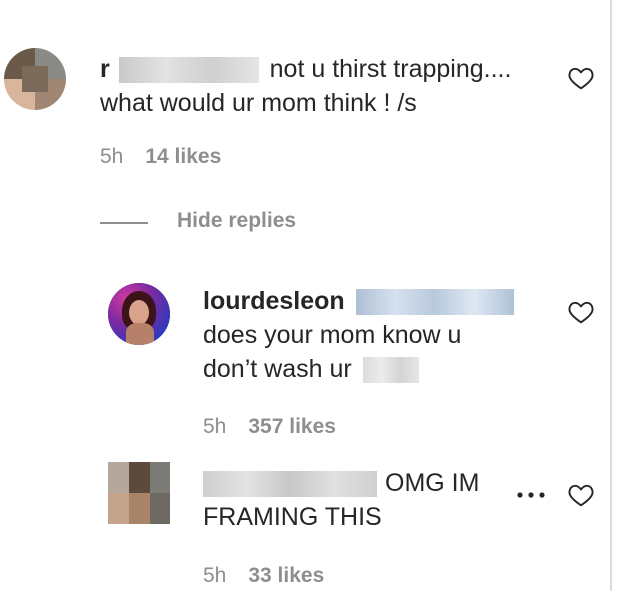 This screenshot has height=591, width=620. What do you see at coordinates (183, 156) in the screenshot?
I see `comment-likes: 14 likes` at bounding box center [183, 156].